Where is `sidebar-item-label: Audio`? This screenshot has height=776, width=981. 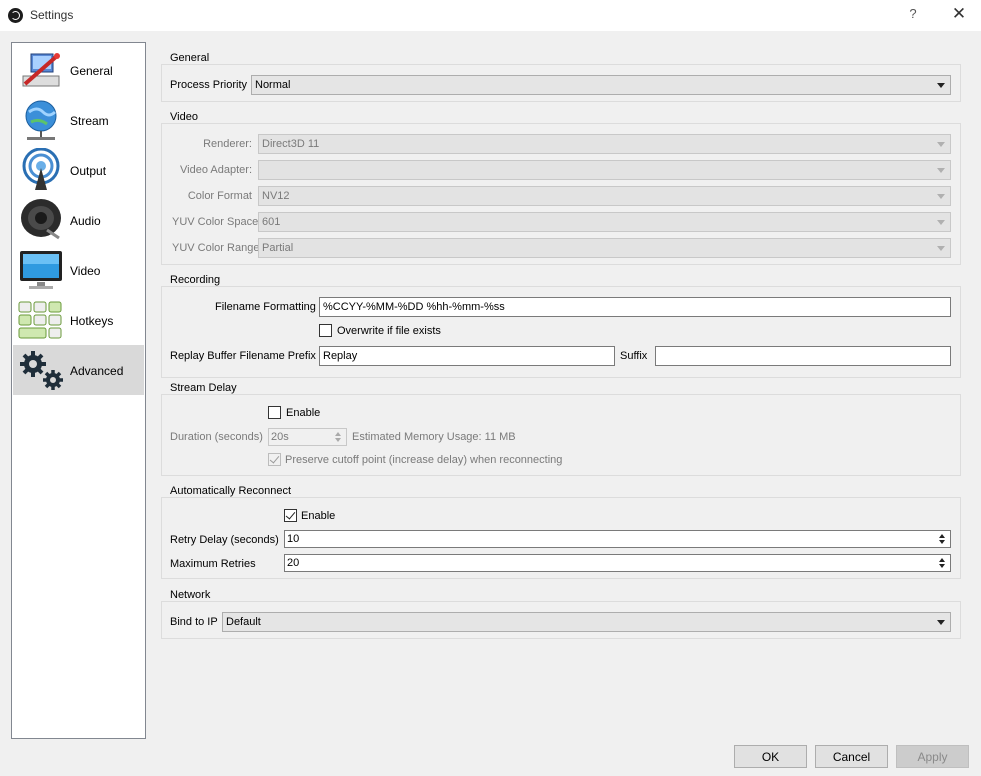
sidebar-item-label: Audio is located at coordinates (85, 221).